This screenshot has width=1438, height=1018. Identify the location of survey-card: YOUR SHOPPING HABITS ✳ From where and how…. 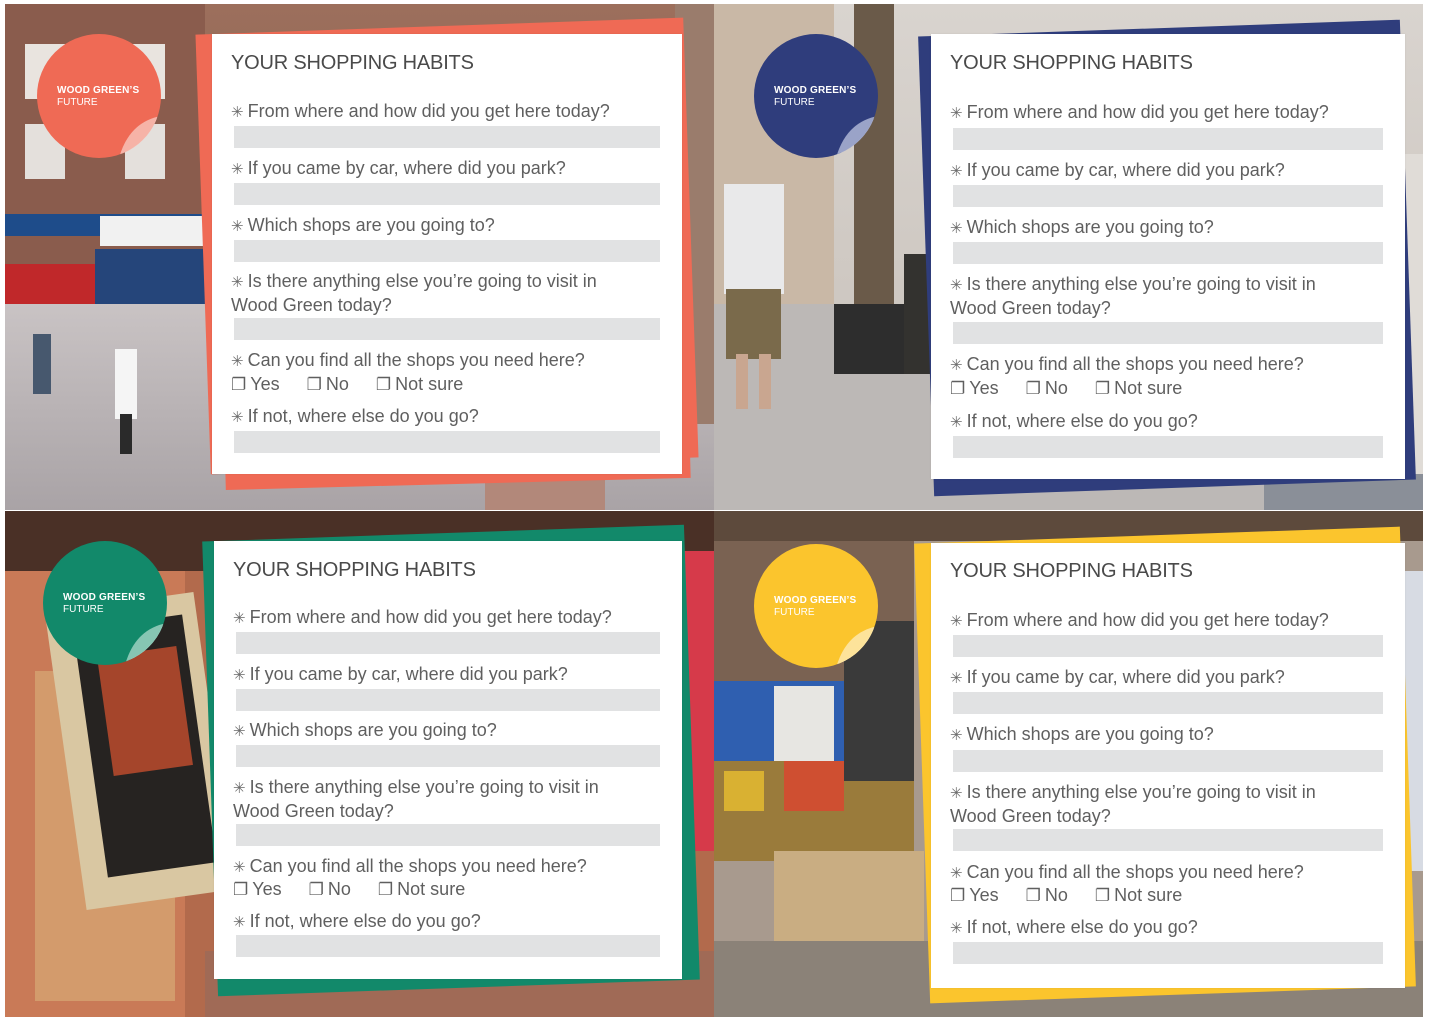
(1168, 256).